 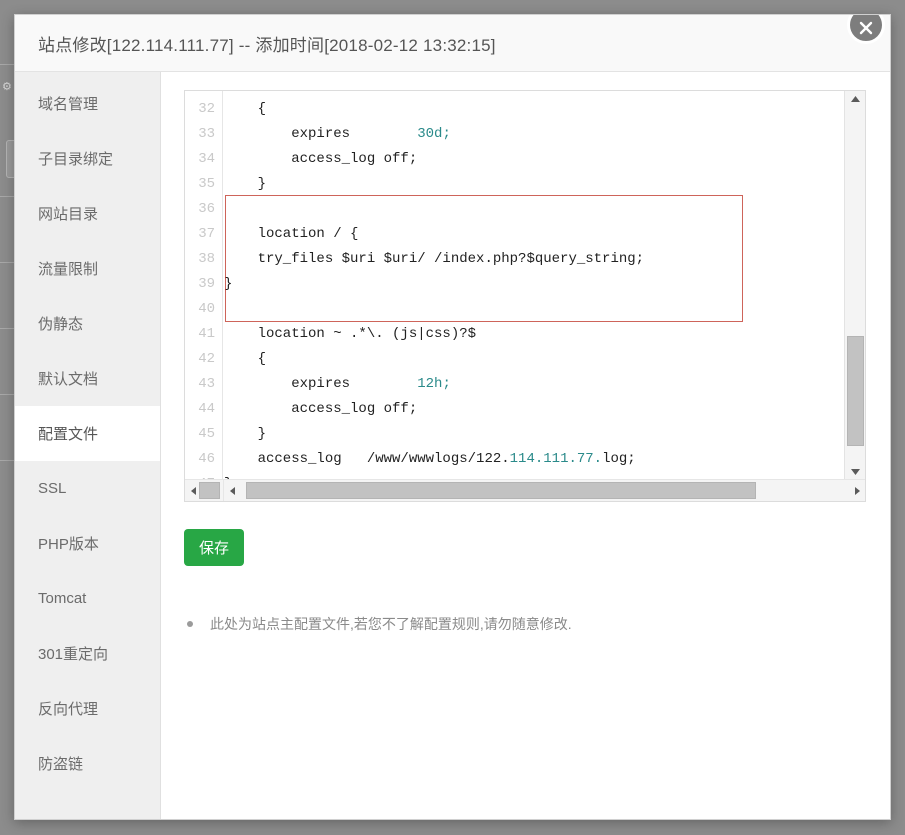 I want to click on line-number: 46, so click(x=206, y=459).